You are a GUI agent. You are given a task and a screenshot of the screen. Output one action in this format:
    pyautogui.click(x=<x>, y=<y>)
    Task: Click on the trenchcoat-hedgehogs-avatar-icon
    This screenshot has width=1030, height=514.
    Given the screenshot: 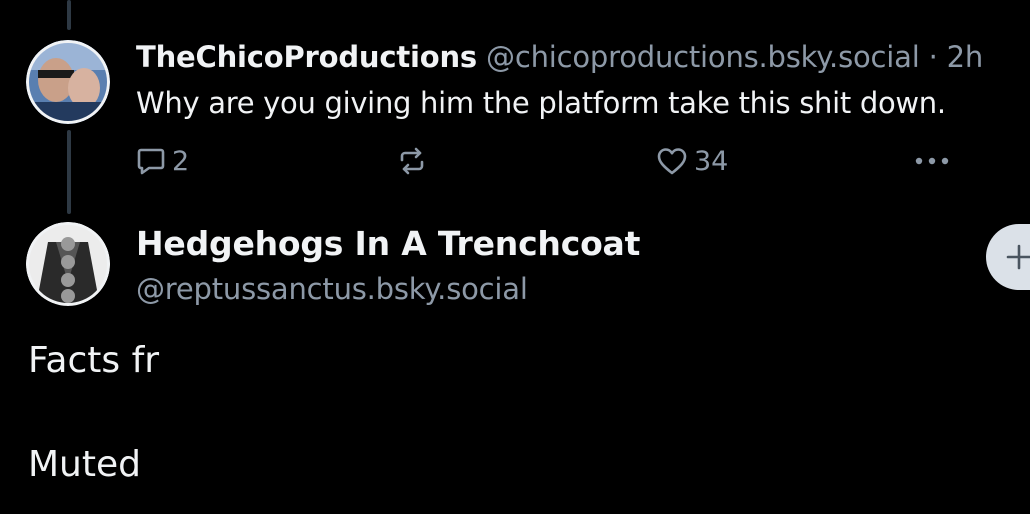 What is the action you would take?
    pyautogui.click(x=68, y=264)
    